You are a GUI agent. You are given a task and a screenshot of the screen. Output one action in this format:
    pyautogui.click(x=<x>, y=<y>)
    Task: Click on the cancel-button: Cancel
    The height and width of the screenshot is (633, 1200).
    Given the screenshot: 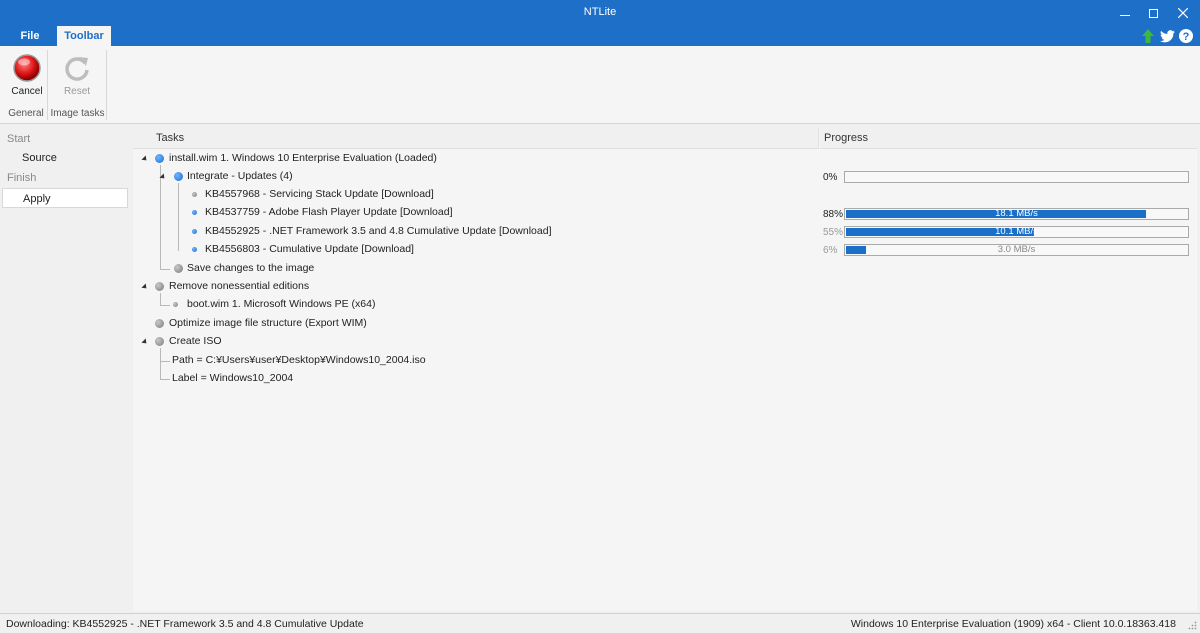 What is the action you would take?
    pyautogui.click(x=27, y=75)
    